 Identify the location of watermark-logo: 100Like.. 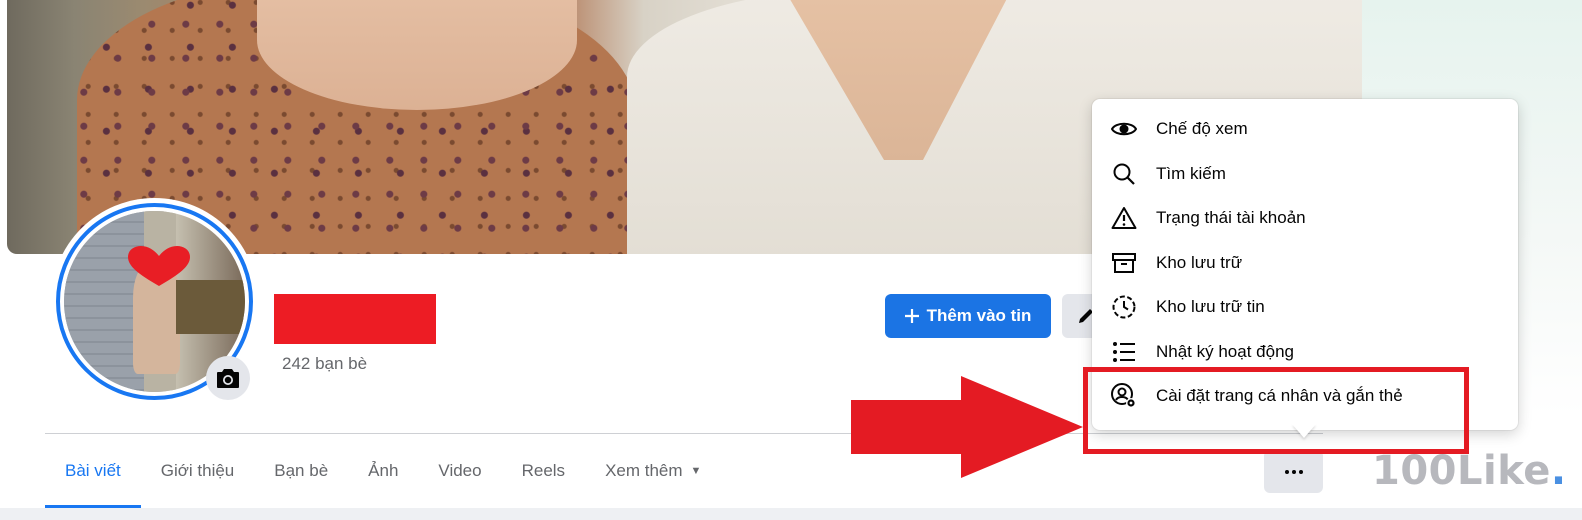
(1469, 471).